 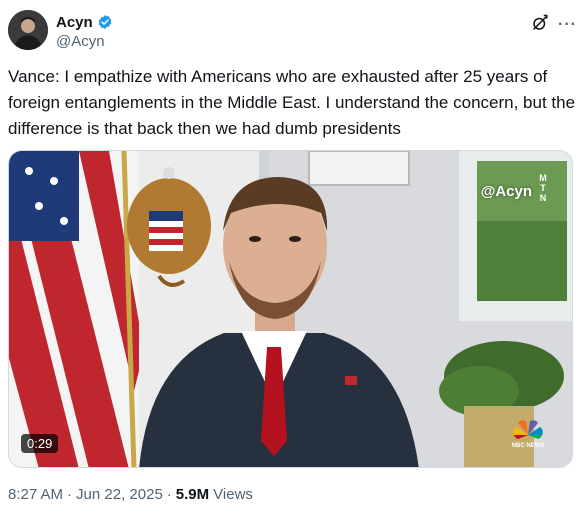 What do you see at coordinates (233, 494) in the screenshot?
I see `views-label: Views` at bounding box center [233, 494].